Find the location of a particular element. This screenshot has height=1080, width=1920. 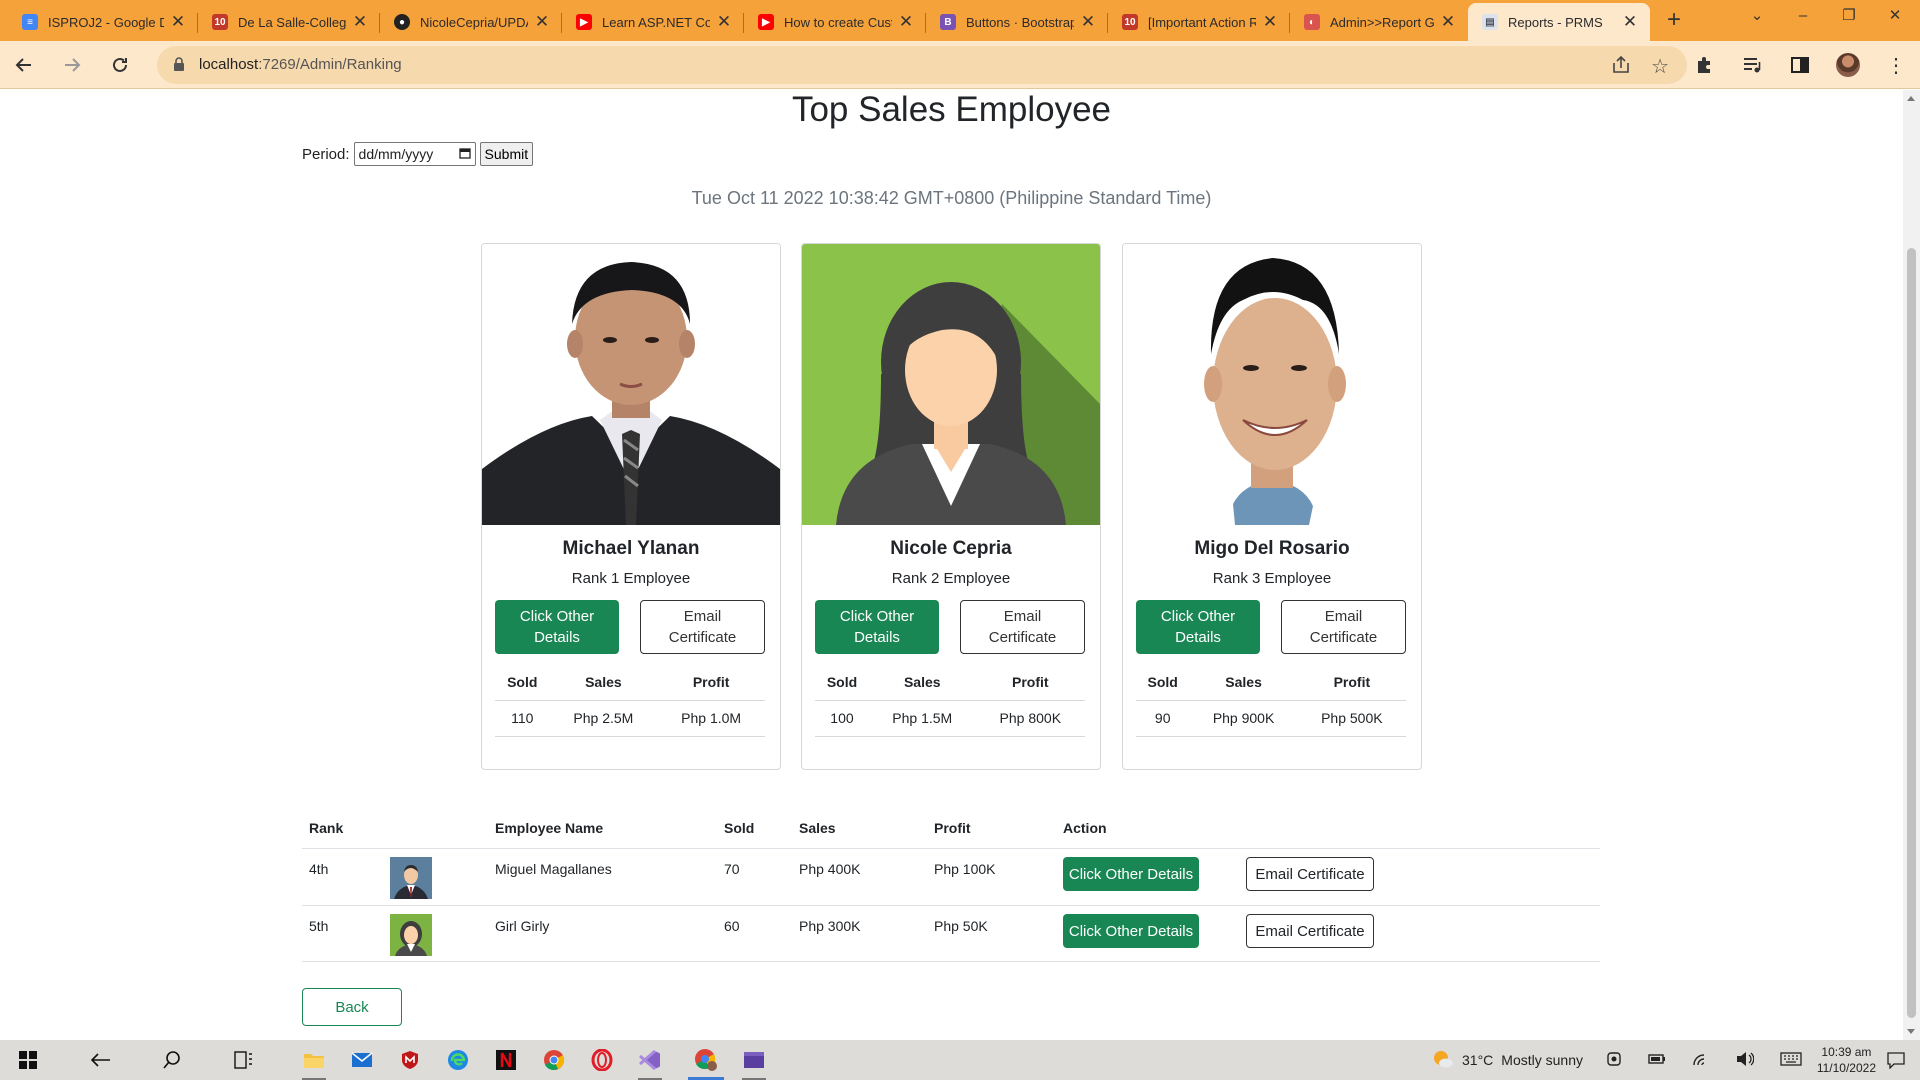

opera-icon is located at coordinates (602, 1060).